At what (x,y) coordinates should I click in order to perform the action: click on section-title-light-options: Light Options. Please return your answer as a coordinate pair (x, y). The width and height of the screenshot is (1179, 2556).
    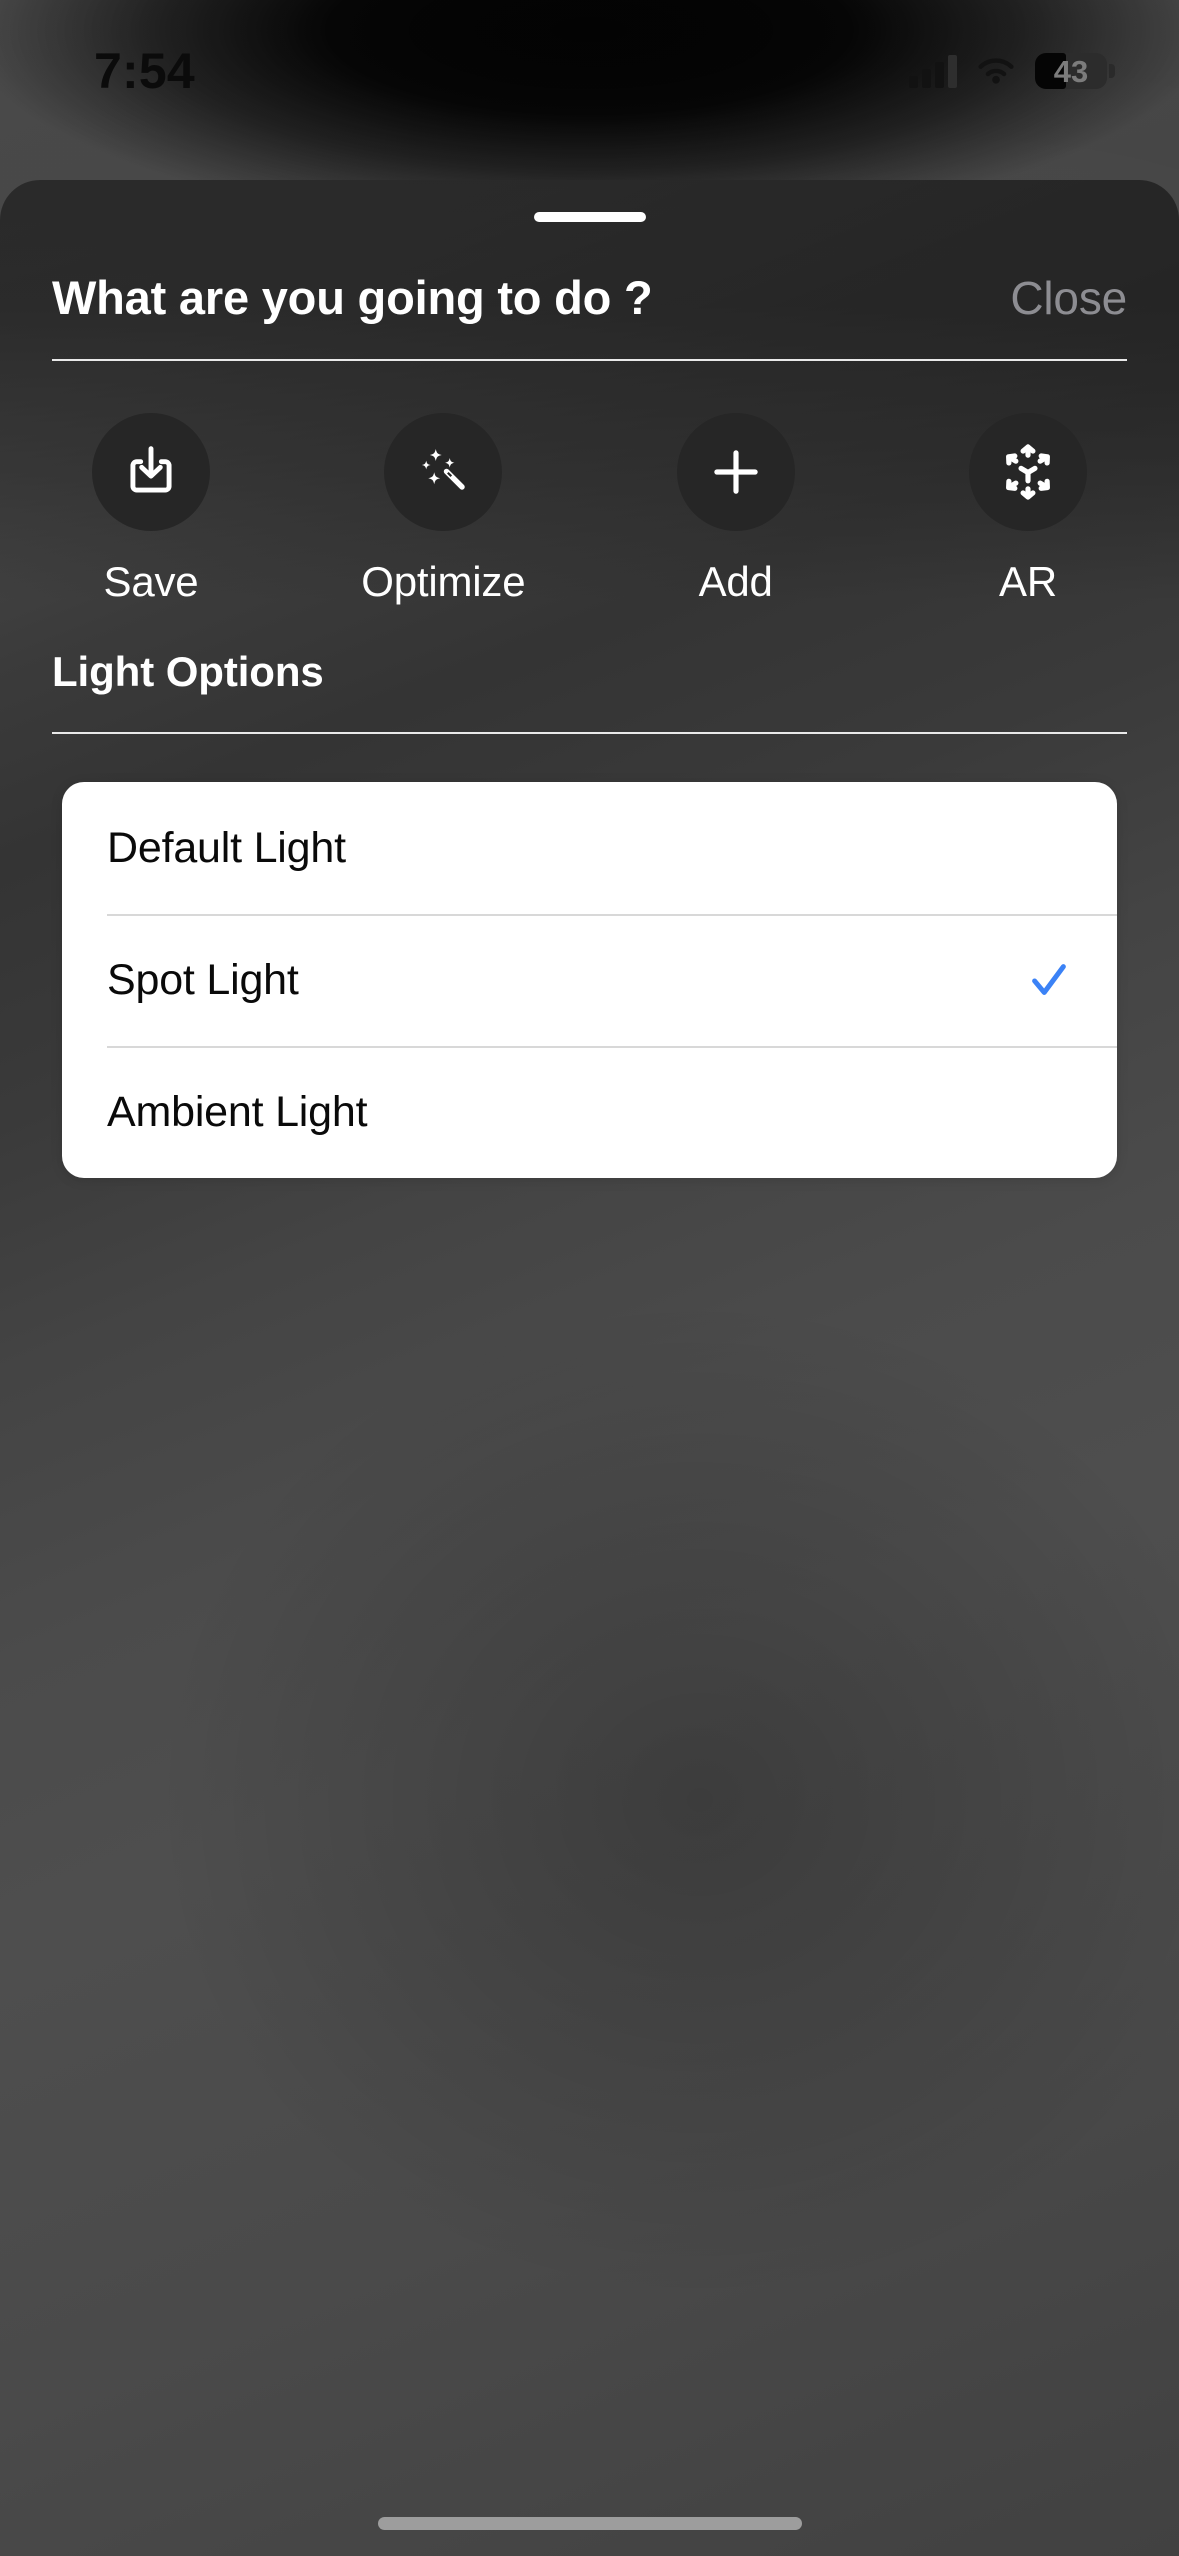
    Looking at the image, I should click on (188, 671).